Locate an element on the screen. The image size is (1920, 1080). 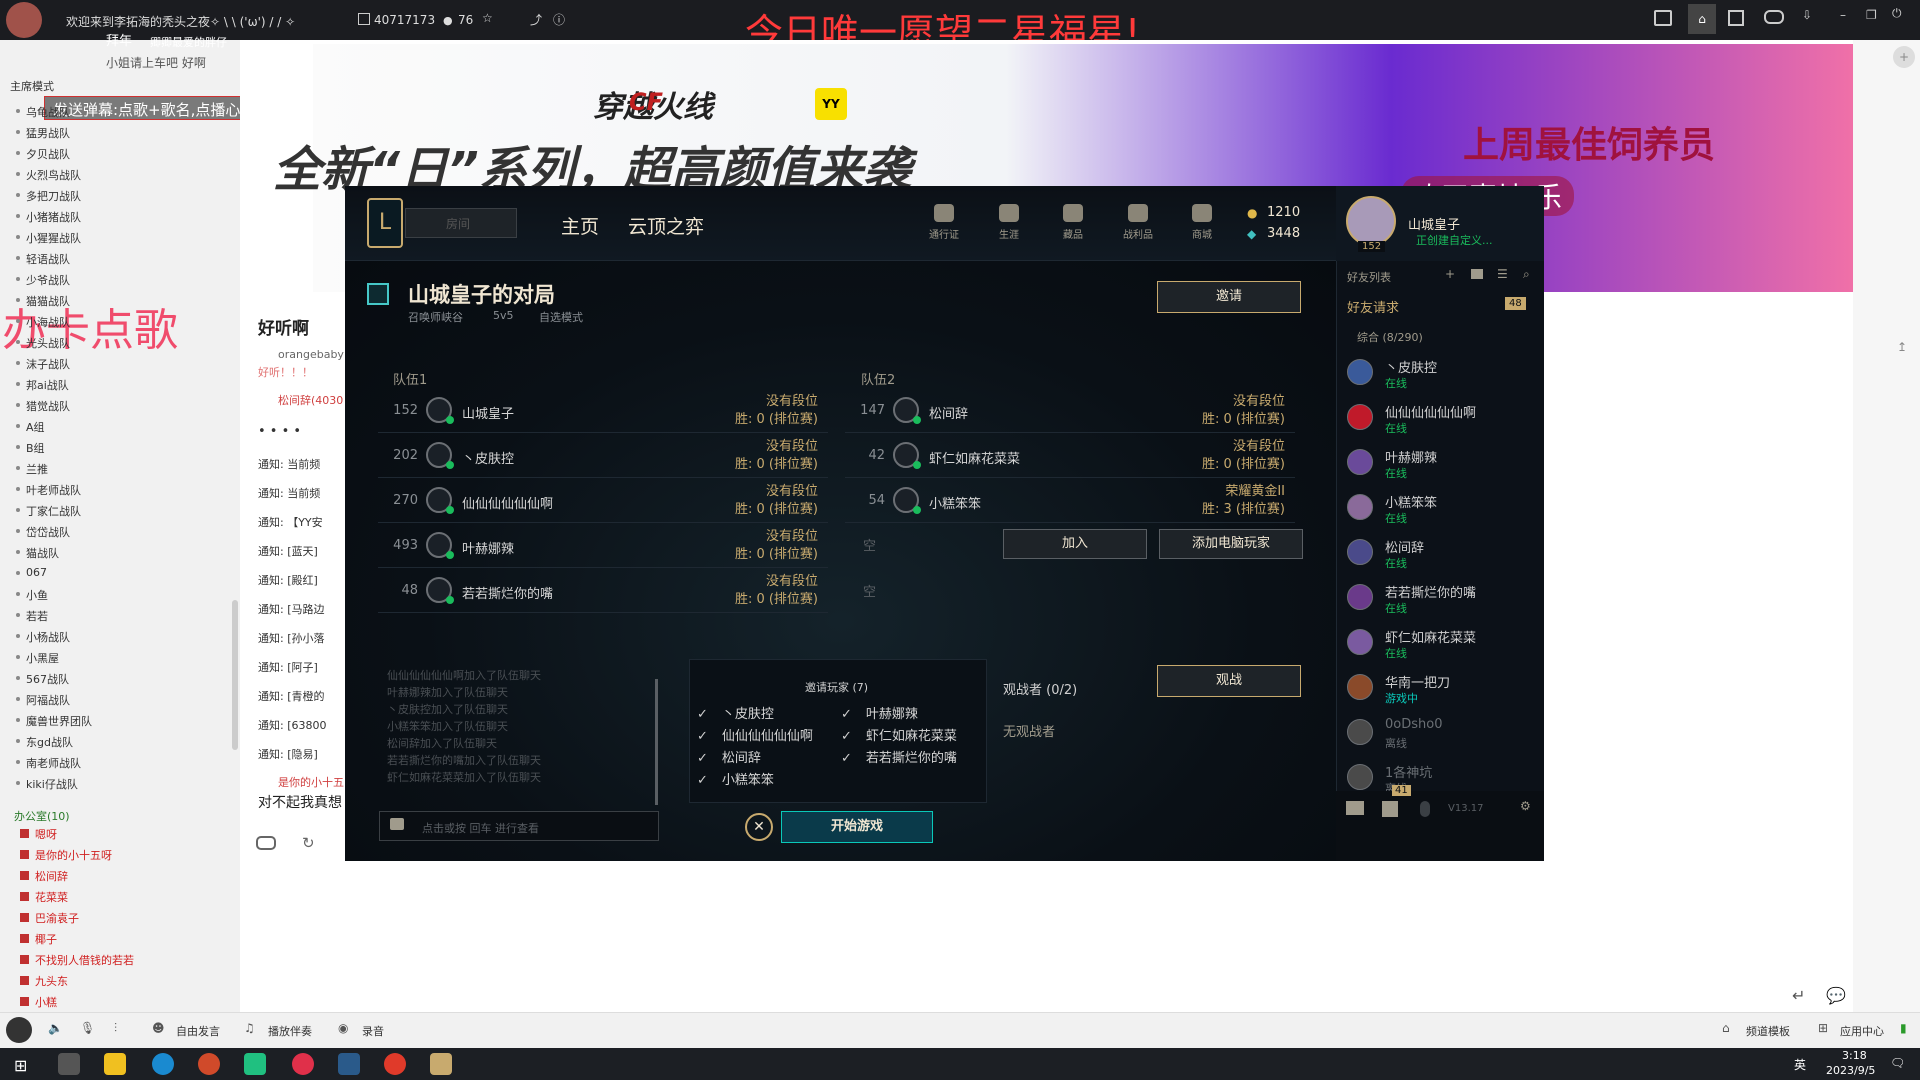
nav-tft: 云顶之弈 is located at coordinates (666, 225).